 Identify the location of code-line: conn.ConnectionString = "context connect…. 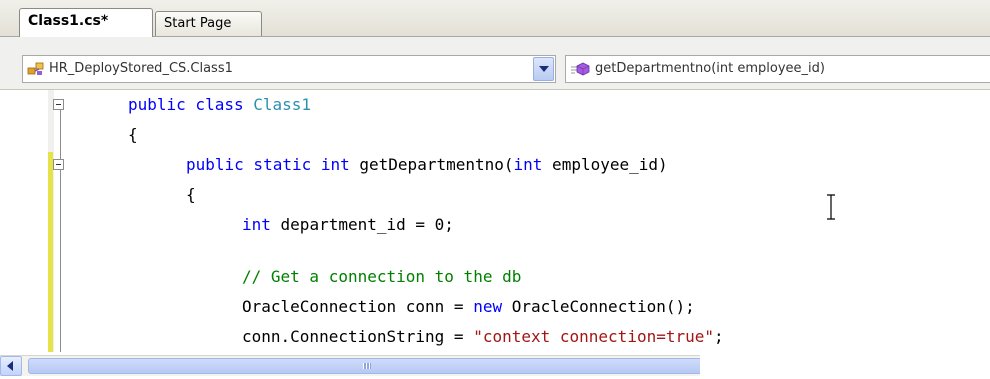
(483, 337).